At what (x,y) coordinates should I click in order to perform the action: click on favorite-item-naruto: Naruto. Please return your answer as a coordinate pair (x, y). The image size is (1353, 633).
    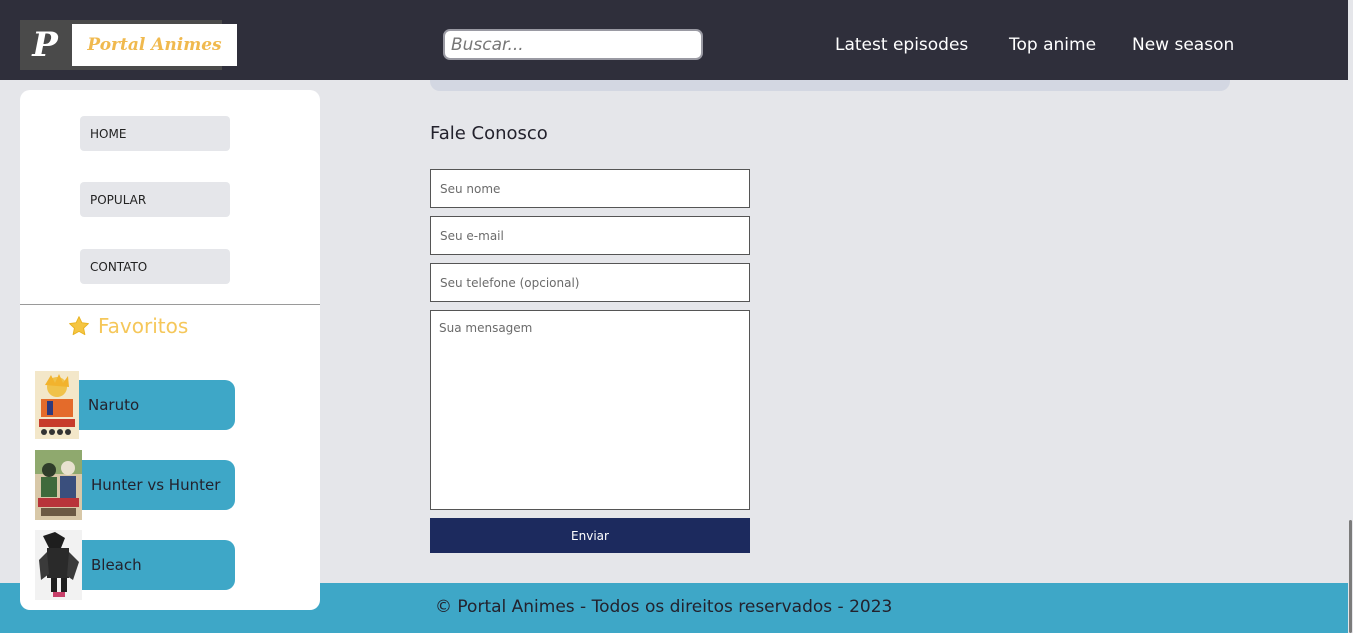
    Looking at the image, I should click on (135, 405).